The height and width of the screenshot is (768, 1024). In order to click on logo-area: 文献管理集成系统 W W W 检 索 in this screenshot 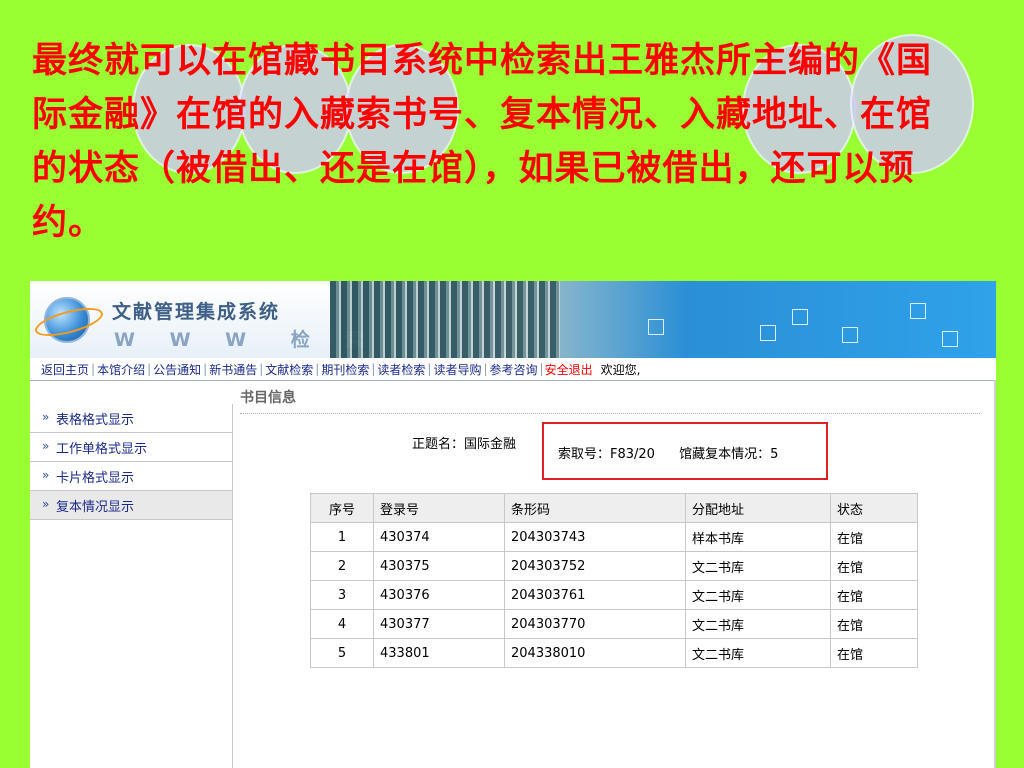, I will do `click(196, 319)`.